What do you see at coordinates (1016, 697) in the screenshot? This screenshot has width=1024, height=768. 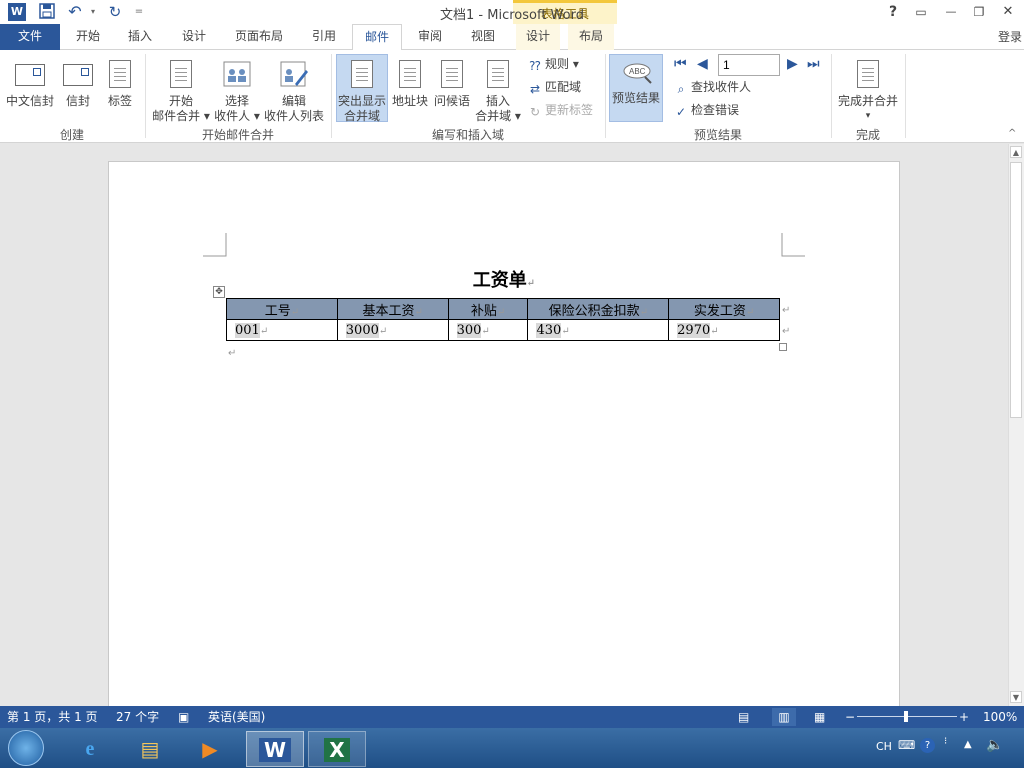 I see `scroll-down-icon: ▼` at bounding box center [1016, 697].